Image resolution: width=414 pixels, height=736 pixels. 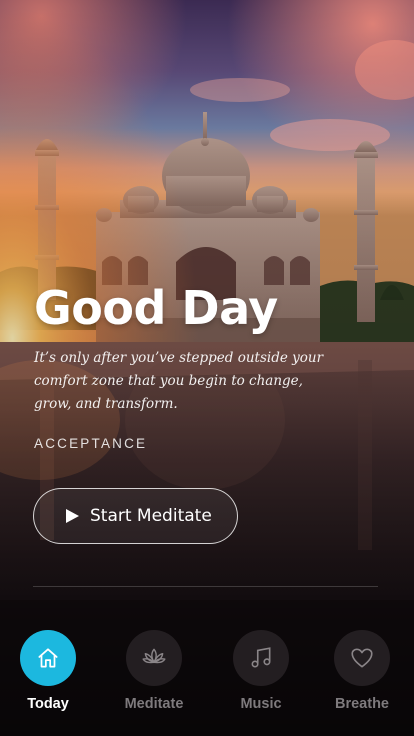 I want to click on nav-label-meditate: Meditate, so click(x=154, y=704).